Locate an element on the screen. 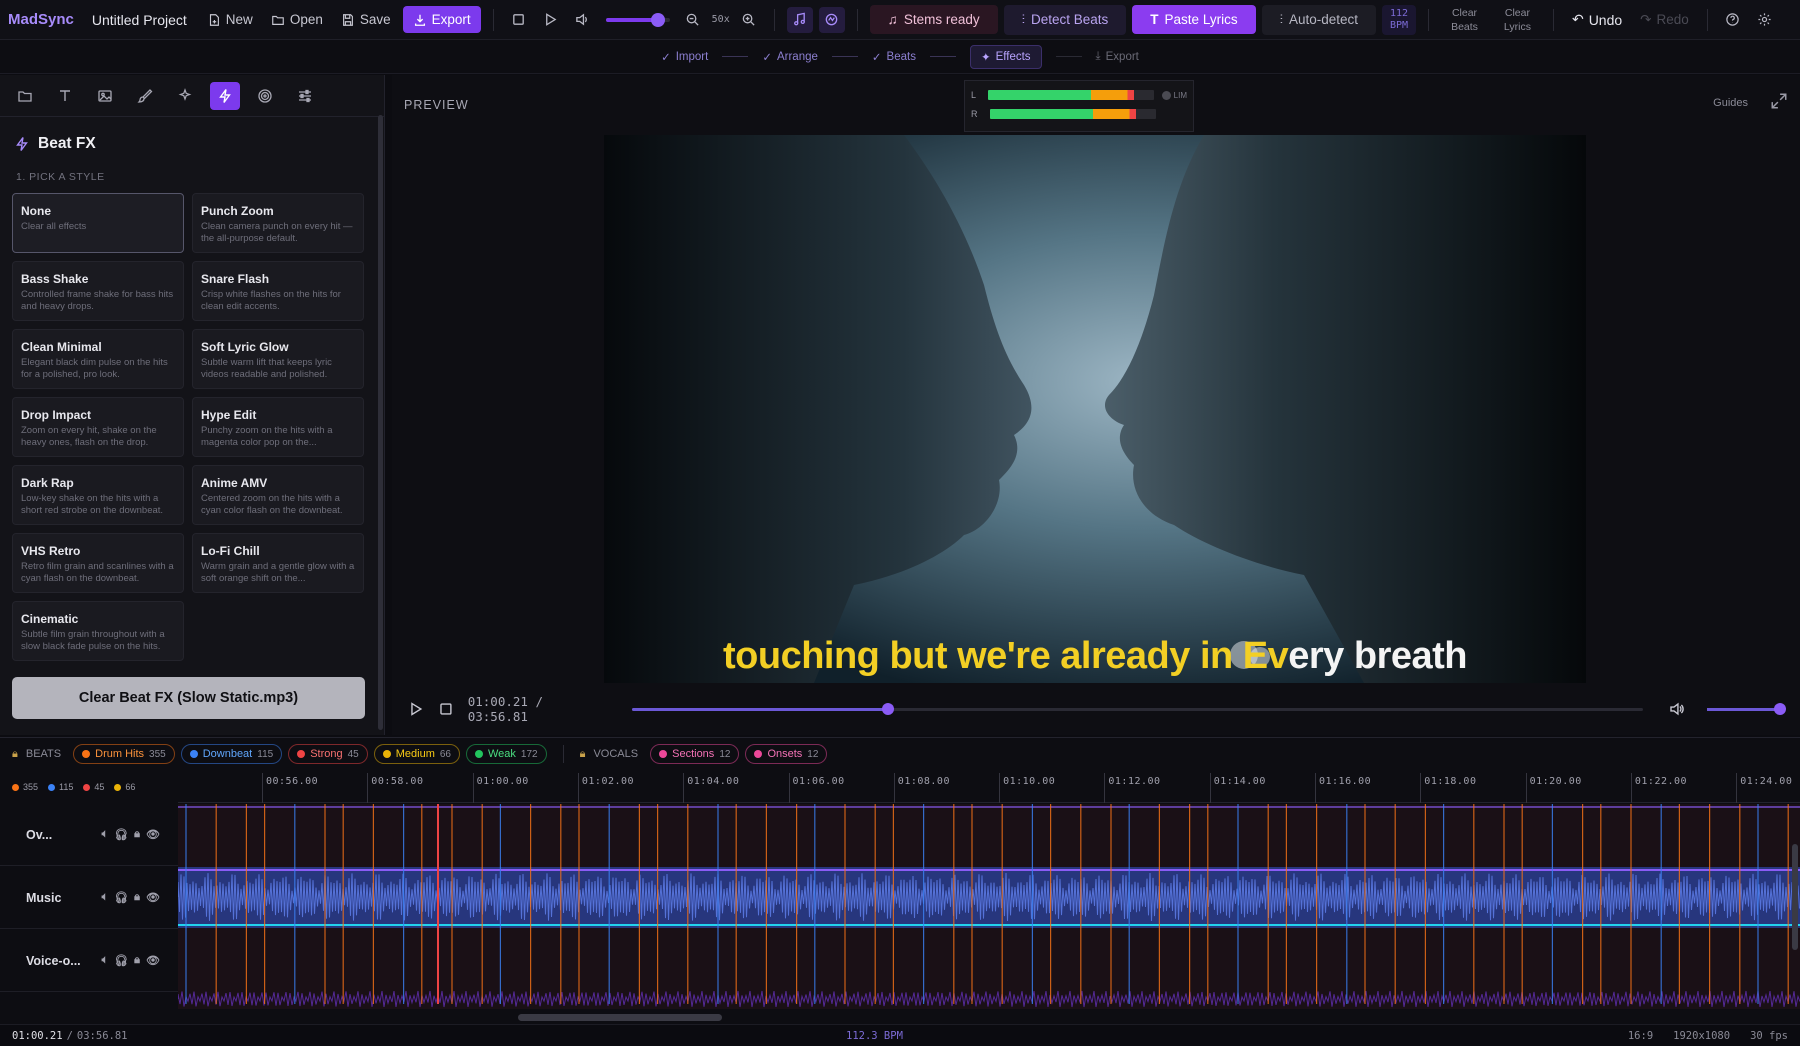 This screenshot has width=1800, height=1046. preview-volume-fill is located at coordinates (1743, 709).